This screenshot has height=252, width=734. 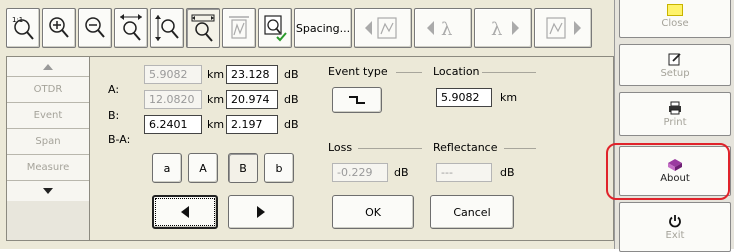 I want to click on sidebar: OTDR Event Span Measure, so click(x=48, y=148).